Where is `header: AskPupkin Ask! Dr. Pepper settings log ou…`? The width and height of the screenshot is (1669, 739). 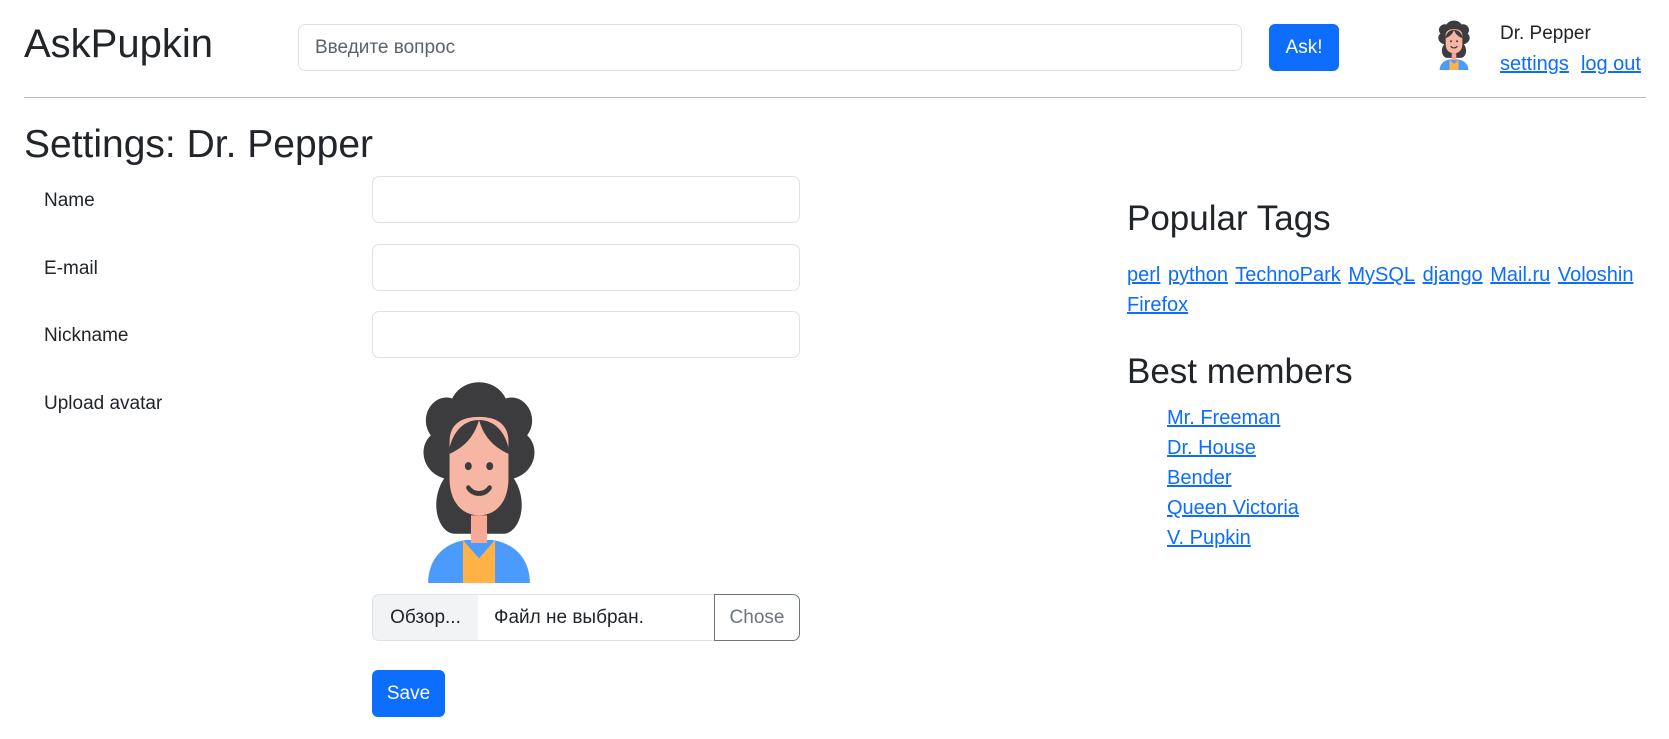
header: AskPupkin Ask! Dr. Pepper settings log ou… is located at coordinates (835, 49).